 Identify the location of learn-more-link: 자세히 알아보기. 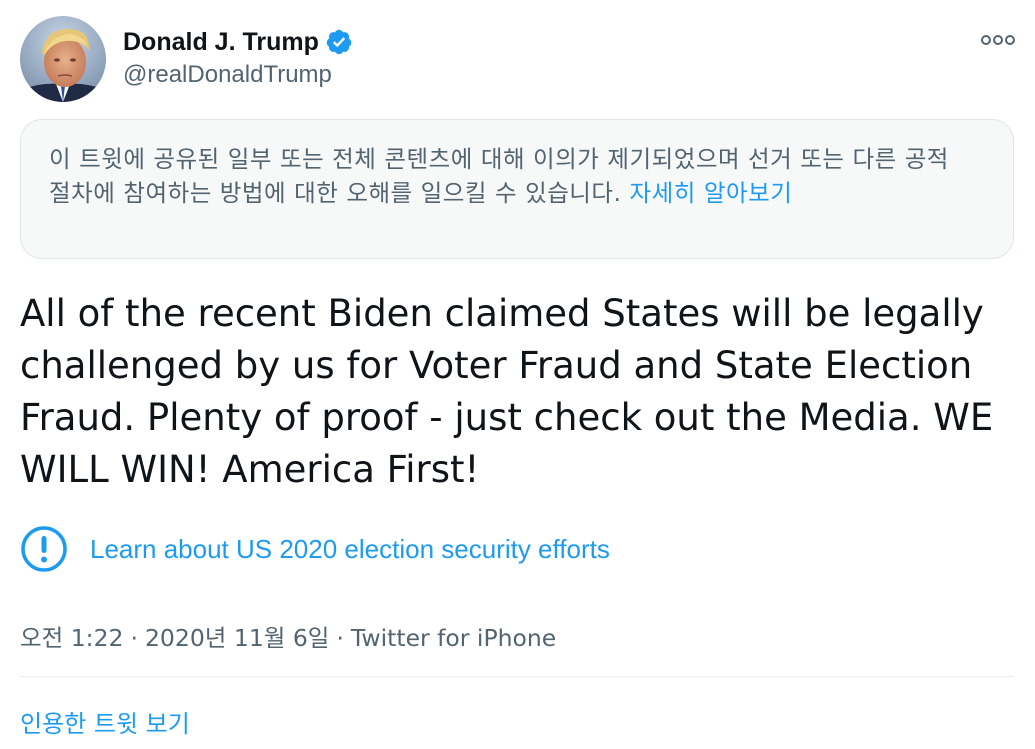
(711, 193).